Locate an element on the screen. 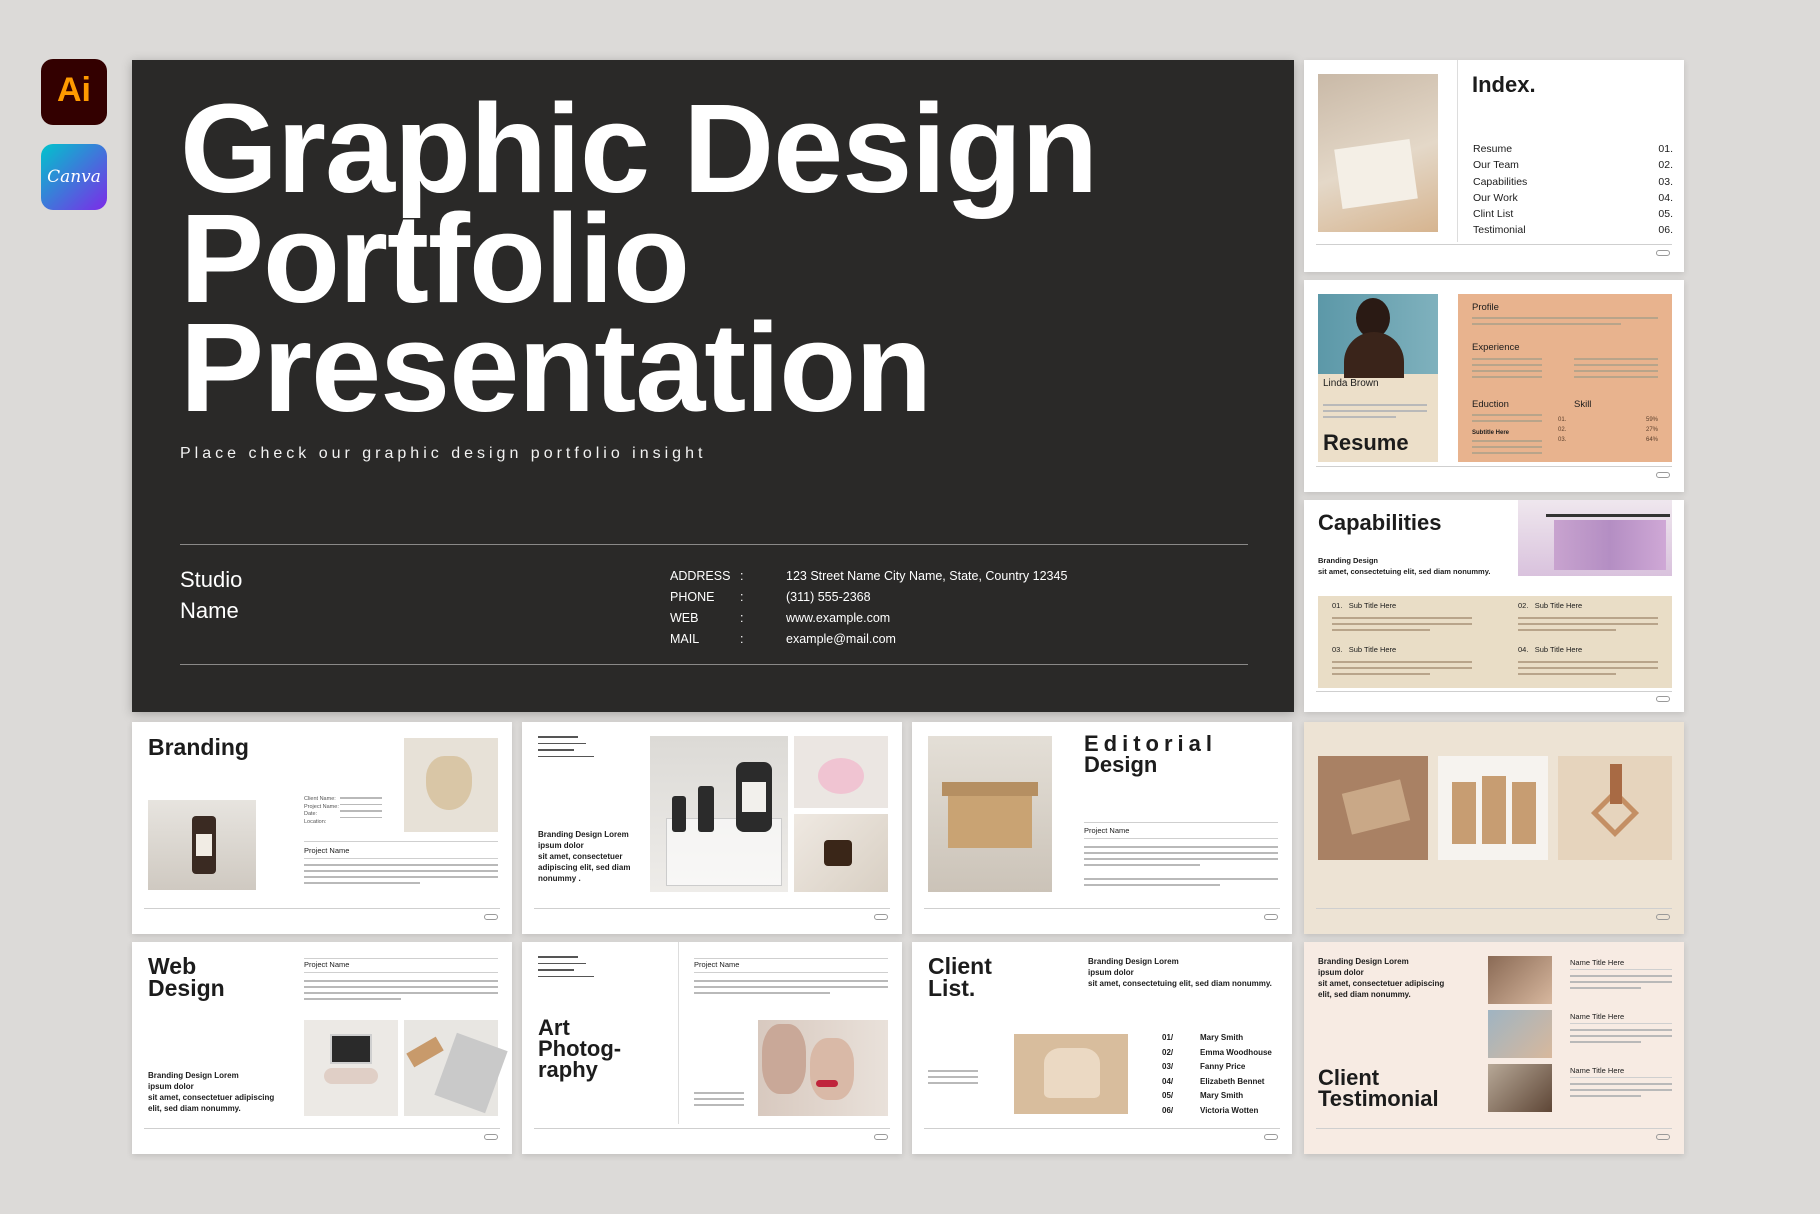 The image size is (1820, 1214). canva-icon: Canva is located at coordinates (74, 177).